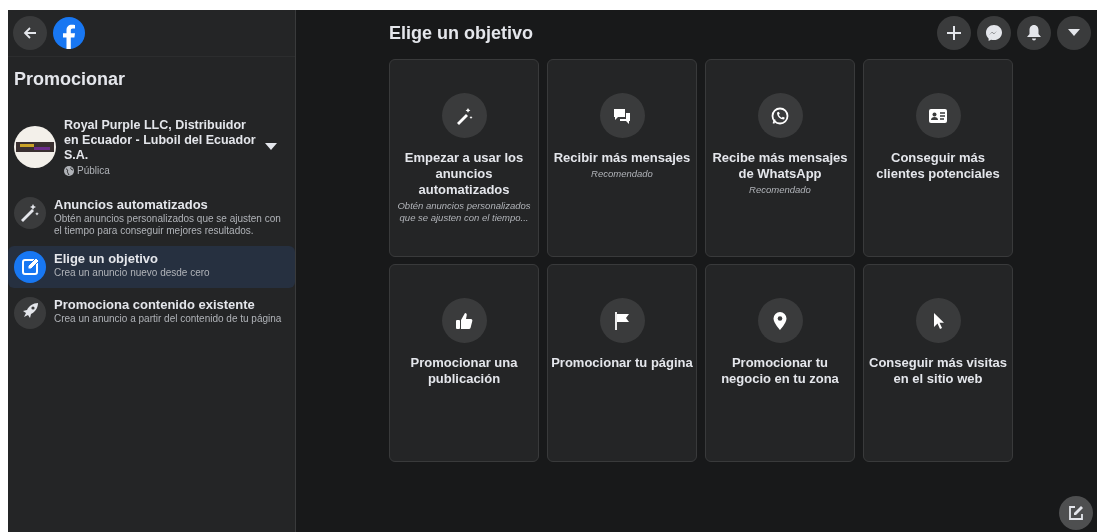  Describe the element at coordinates (168, 225) in the screenshot. I see `item-description: Obtén anuncios personalizados que se ajusten con el tiempo para conseguir mejores resultados.` at that location.